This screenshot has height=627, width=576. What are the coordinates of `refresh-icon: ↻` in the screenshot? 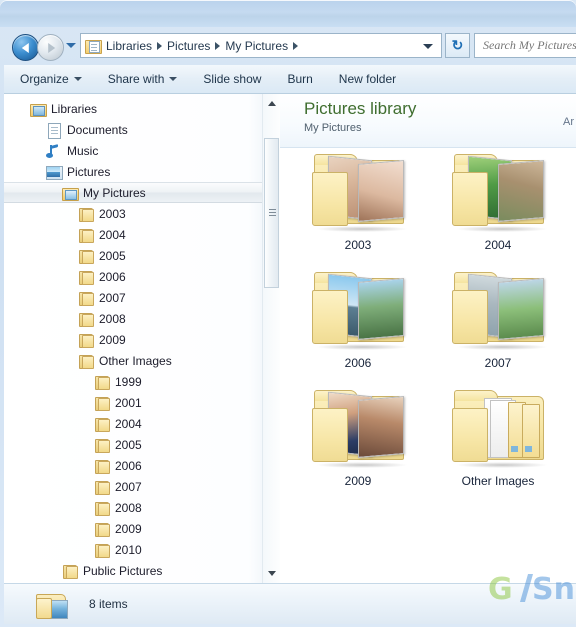 It's located at (457, 45).